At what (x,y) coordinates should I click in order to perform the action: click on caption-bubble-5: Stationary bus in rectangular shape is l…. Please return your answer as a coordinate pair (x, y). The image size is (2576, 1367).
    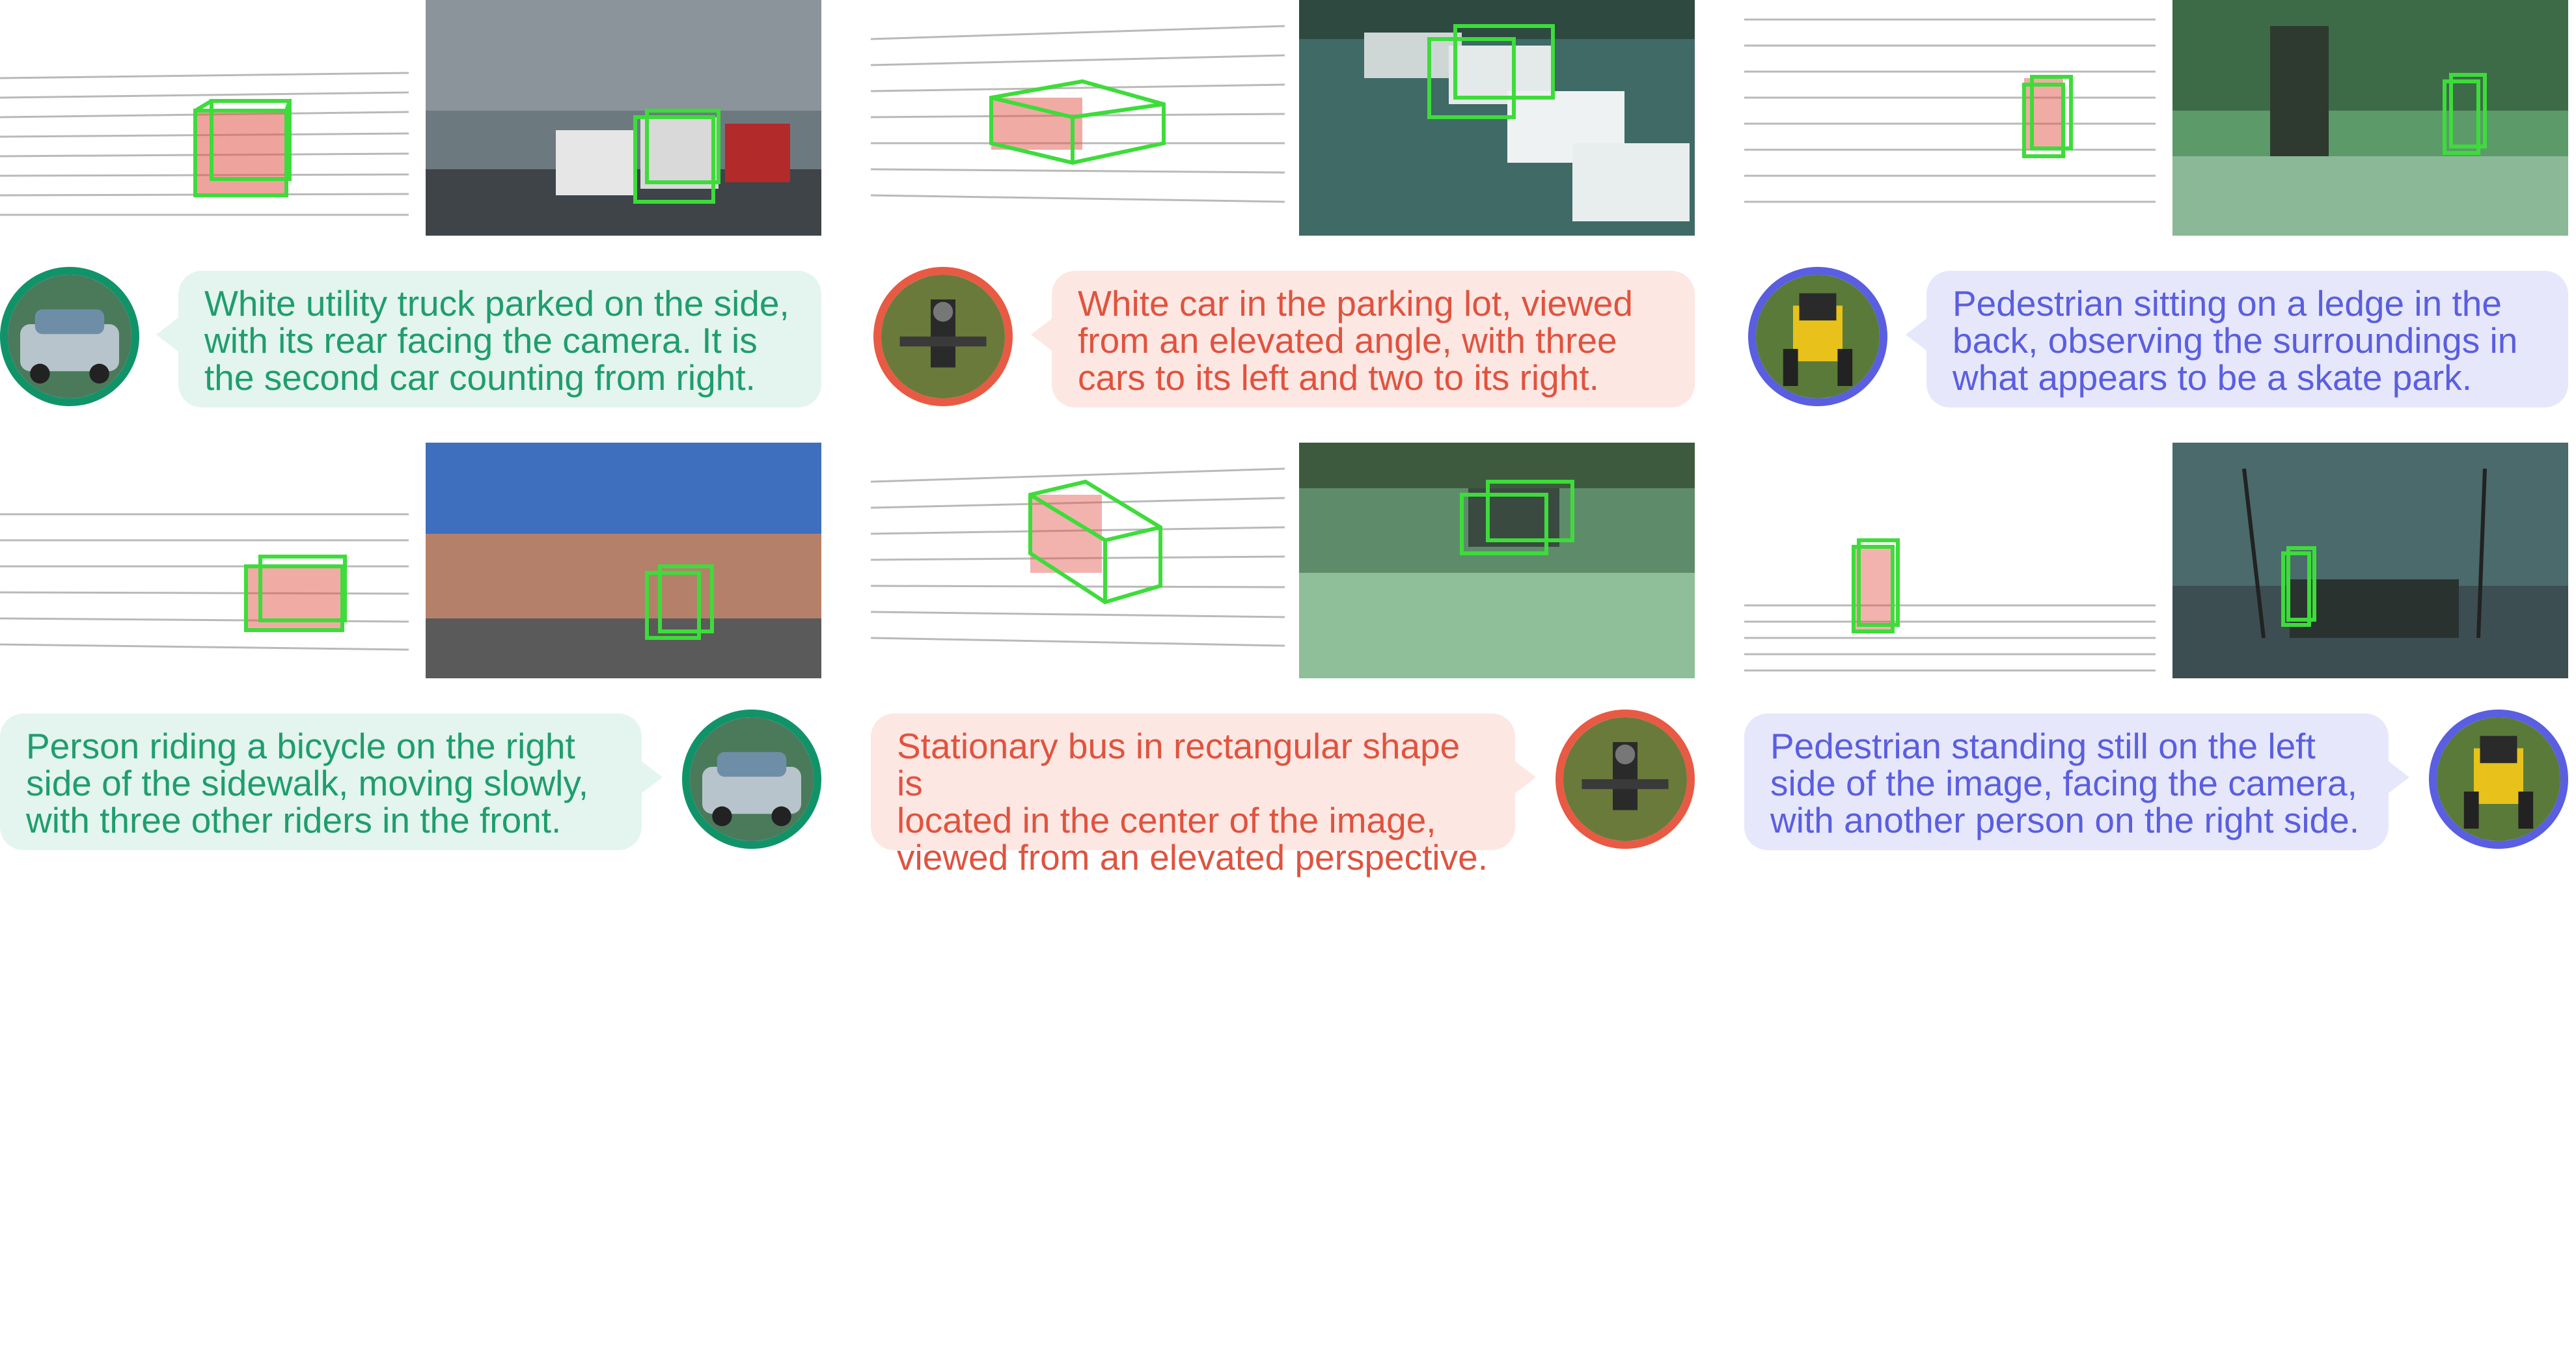
    Looking at the image, I should click on (1193, 794).